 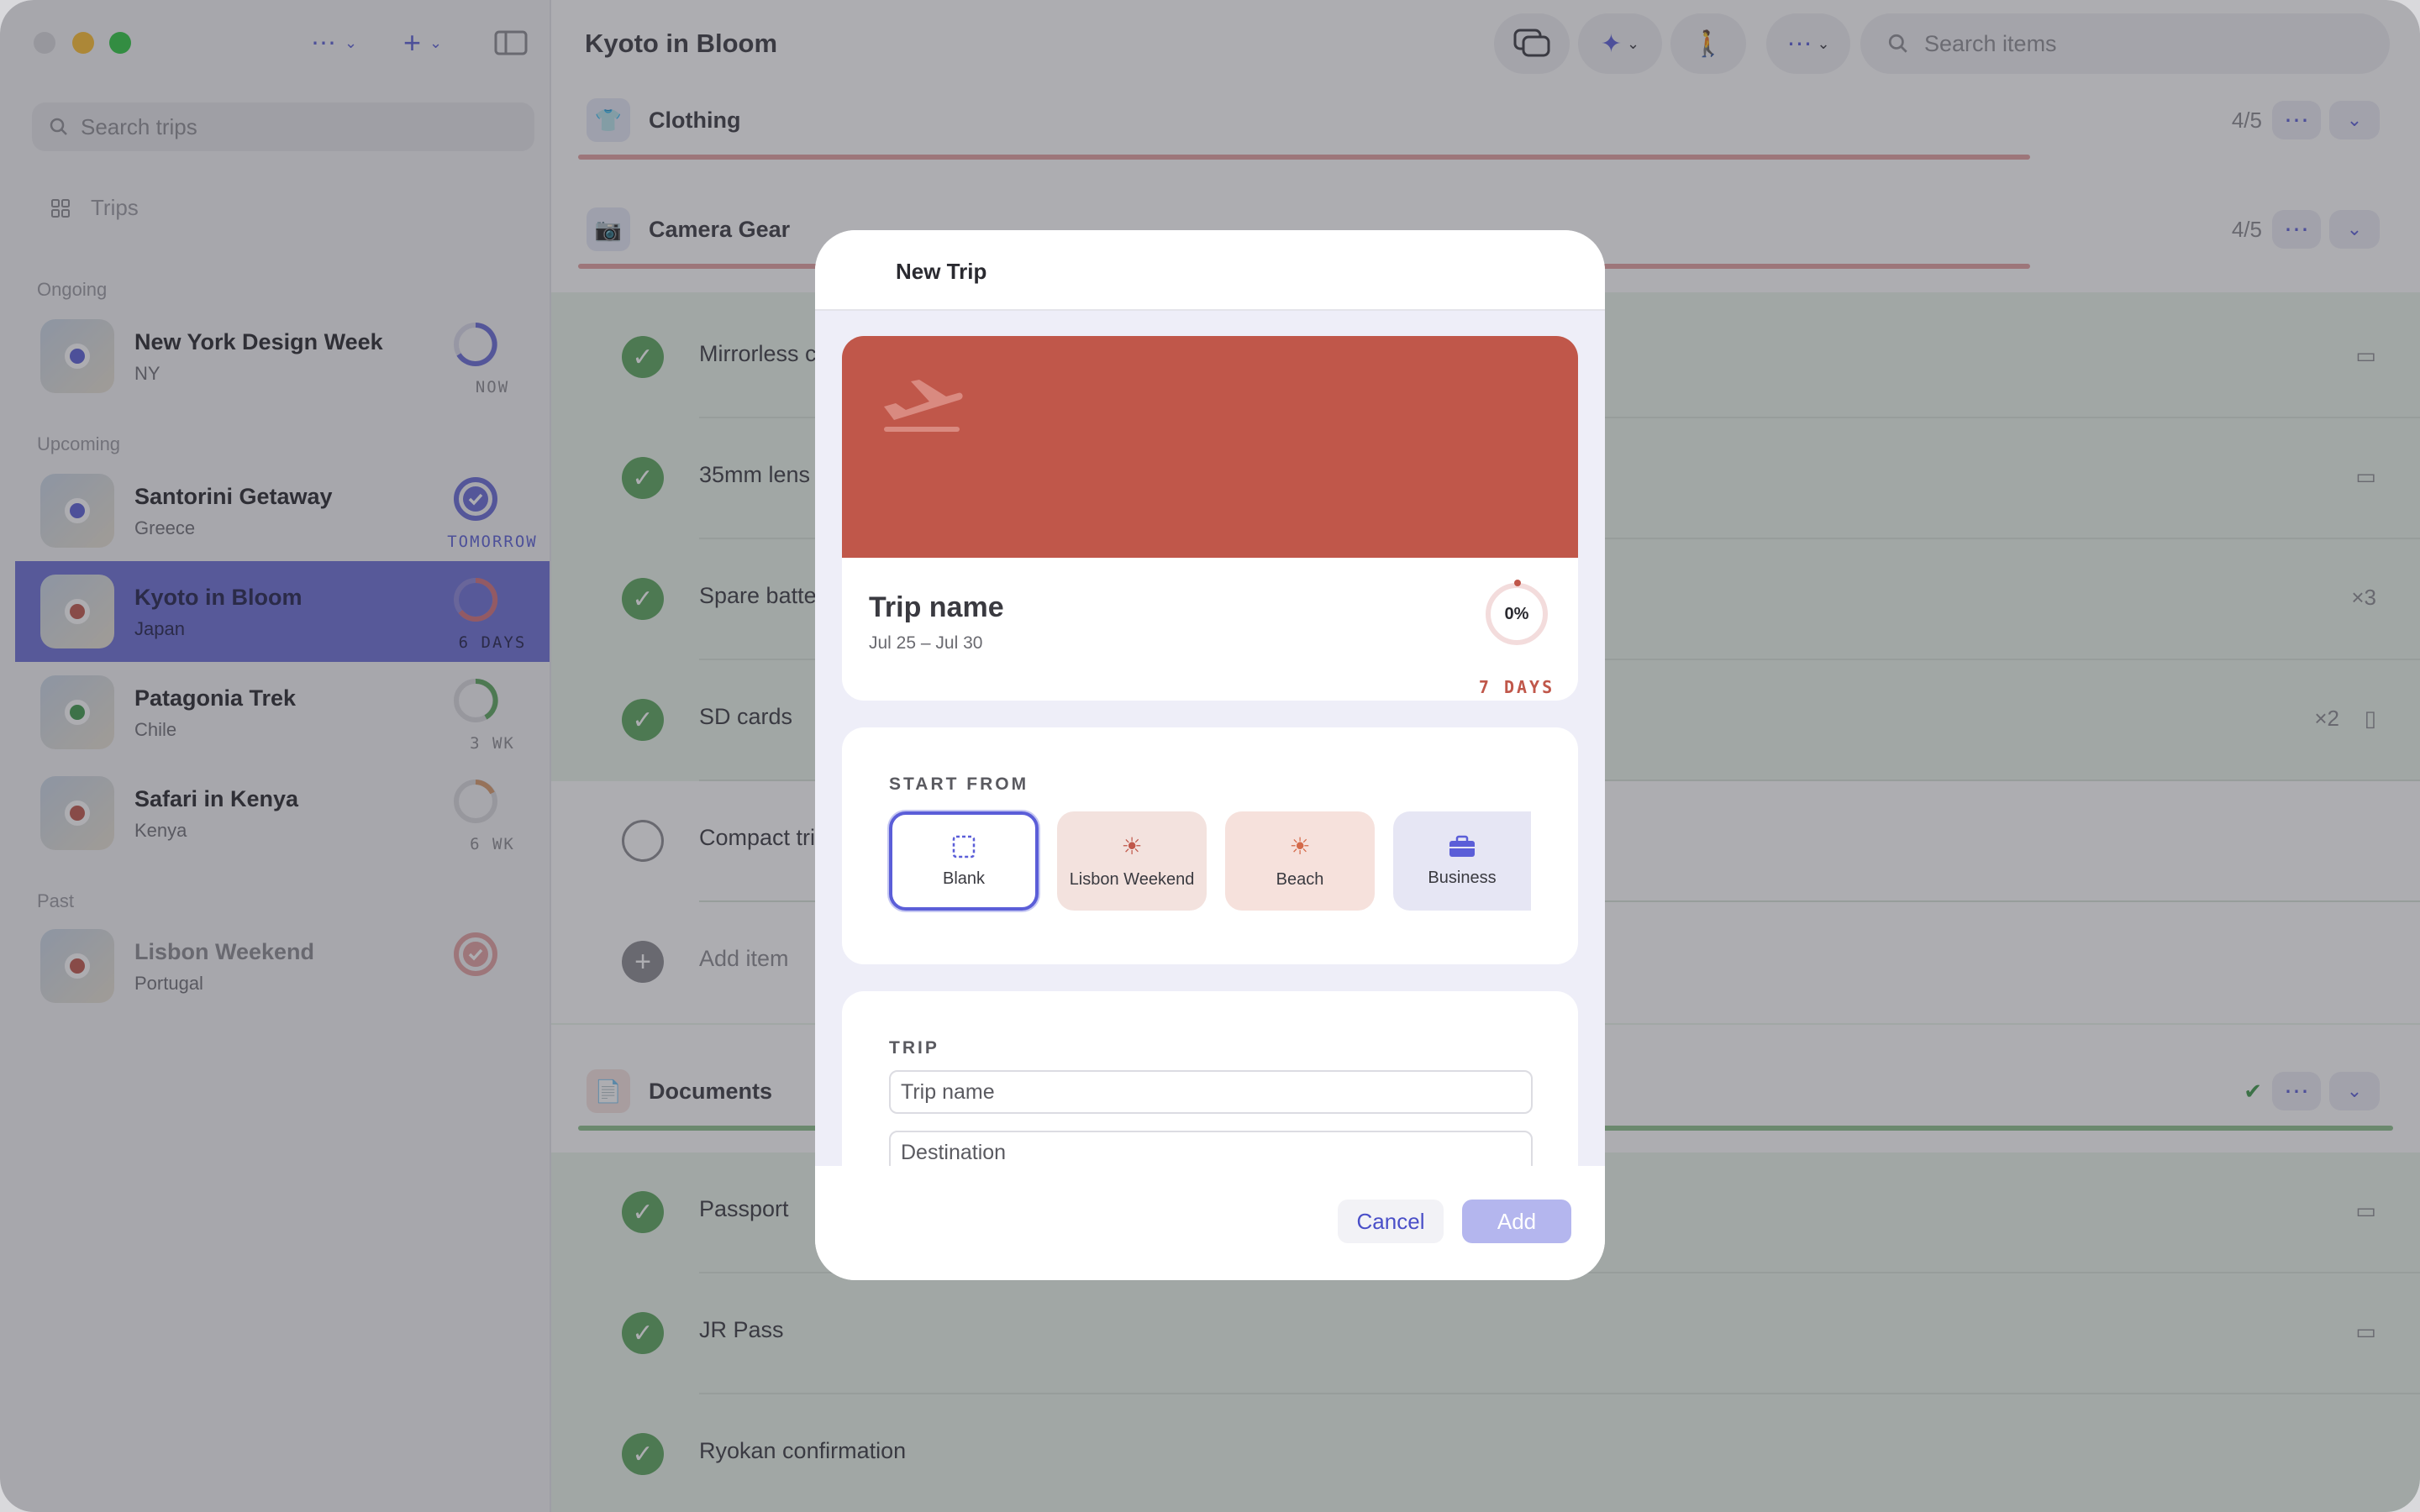 What do you see at coordinates (964, 846) in the screenshot?
I see `dashed-square-icon` at bounding box center [964, 846].